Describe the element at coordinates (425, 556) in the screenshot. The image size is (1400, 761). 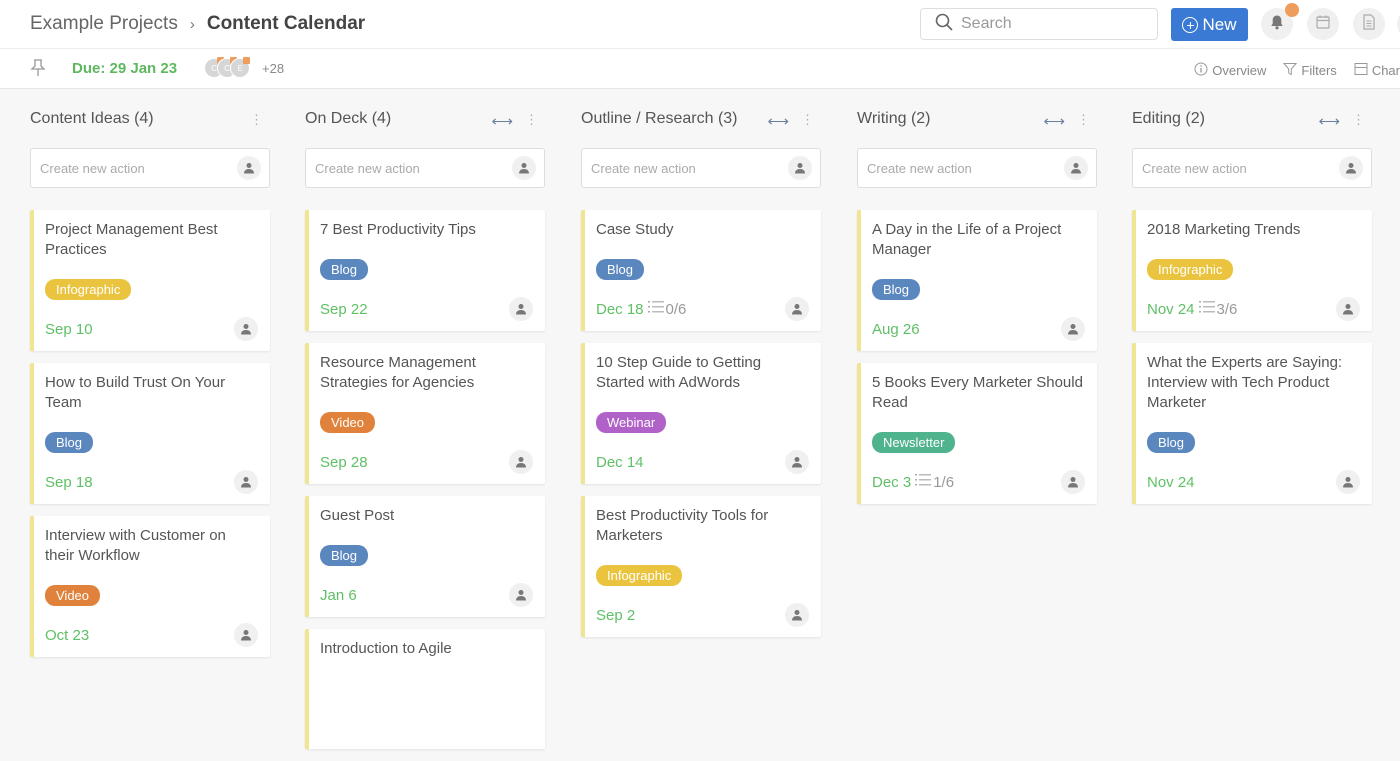
I see `task-card: Guest Post Blog Jan 6` at that location.